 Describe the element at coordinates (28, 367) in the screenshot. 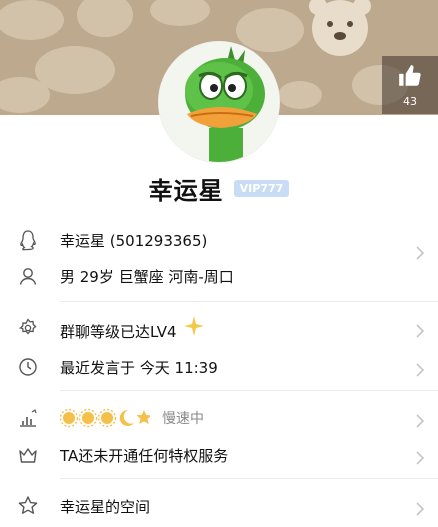

I see `clock-icon` at that location.